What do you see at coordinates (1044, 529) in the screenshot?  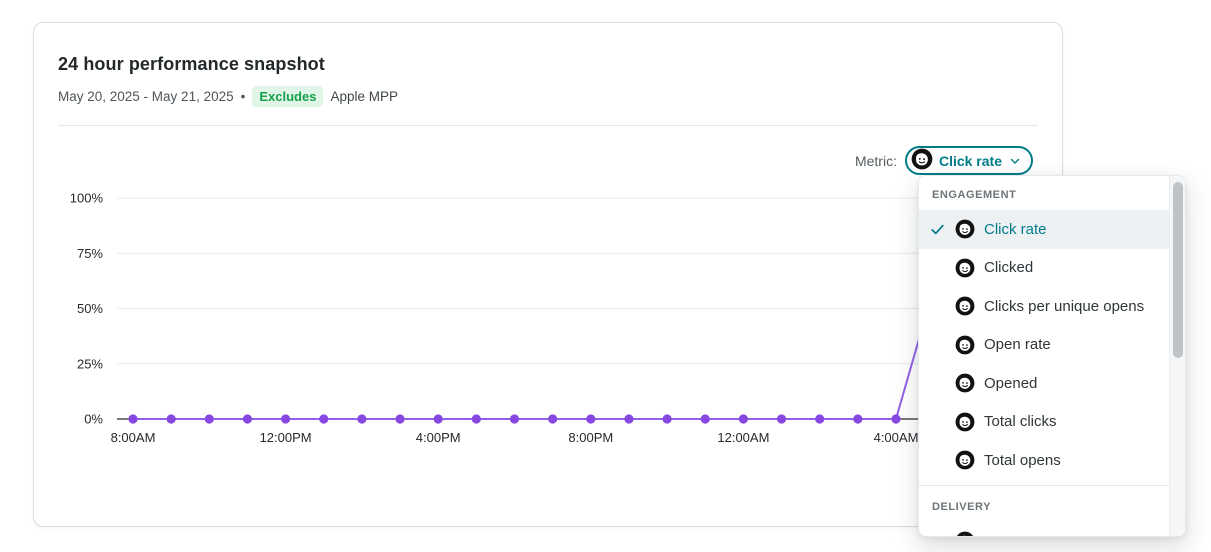 I see `menu-item-partial` at bounding box center [1044, 529].